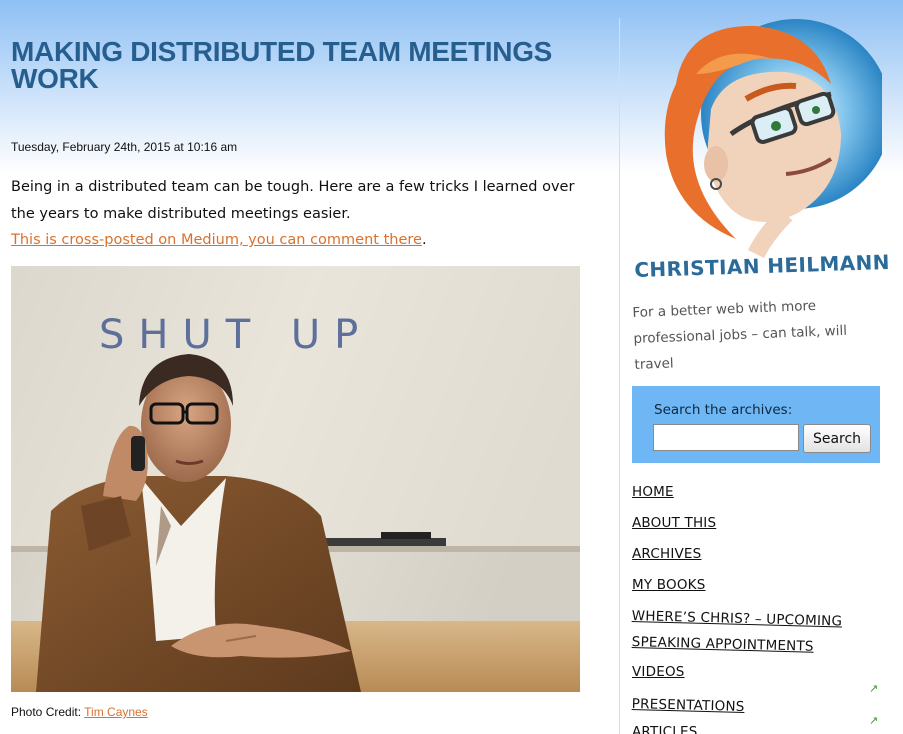 The height and width of the screenshot is (734, 903). Describe the element at coordinates (837, 438) in the screenshot. I see `search-button: Search` at that location.